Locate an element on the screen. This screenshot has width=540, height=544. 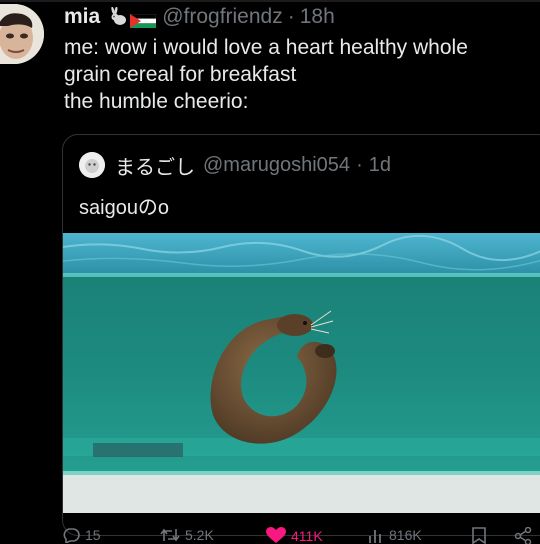
action-bar: 15 5.2K 411K 816K is located at coordinates (301, 535).